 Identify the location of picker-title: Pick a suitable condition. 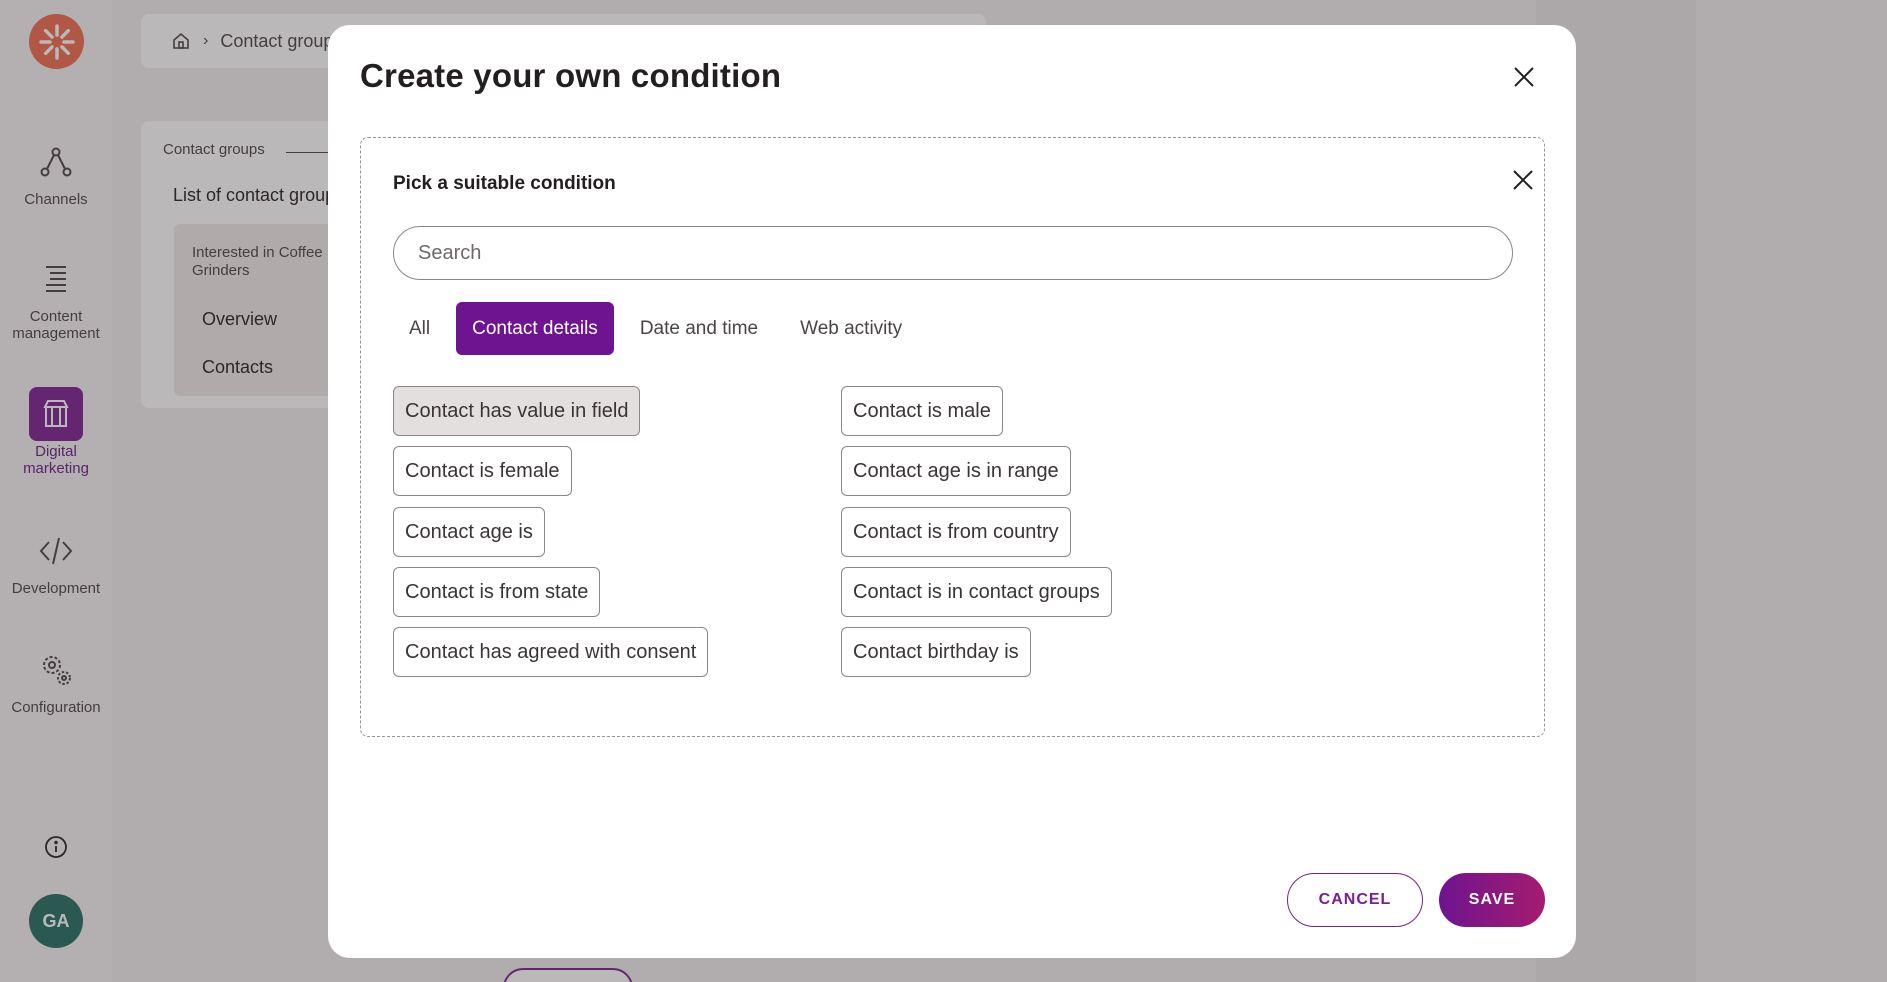
(504, 183).